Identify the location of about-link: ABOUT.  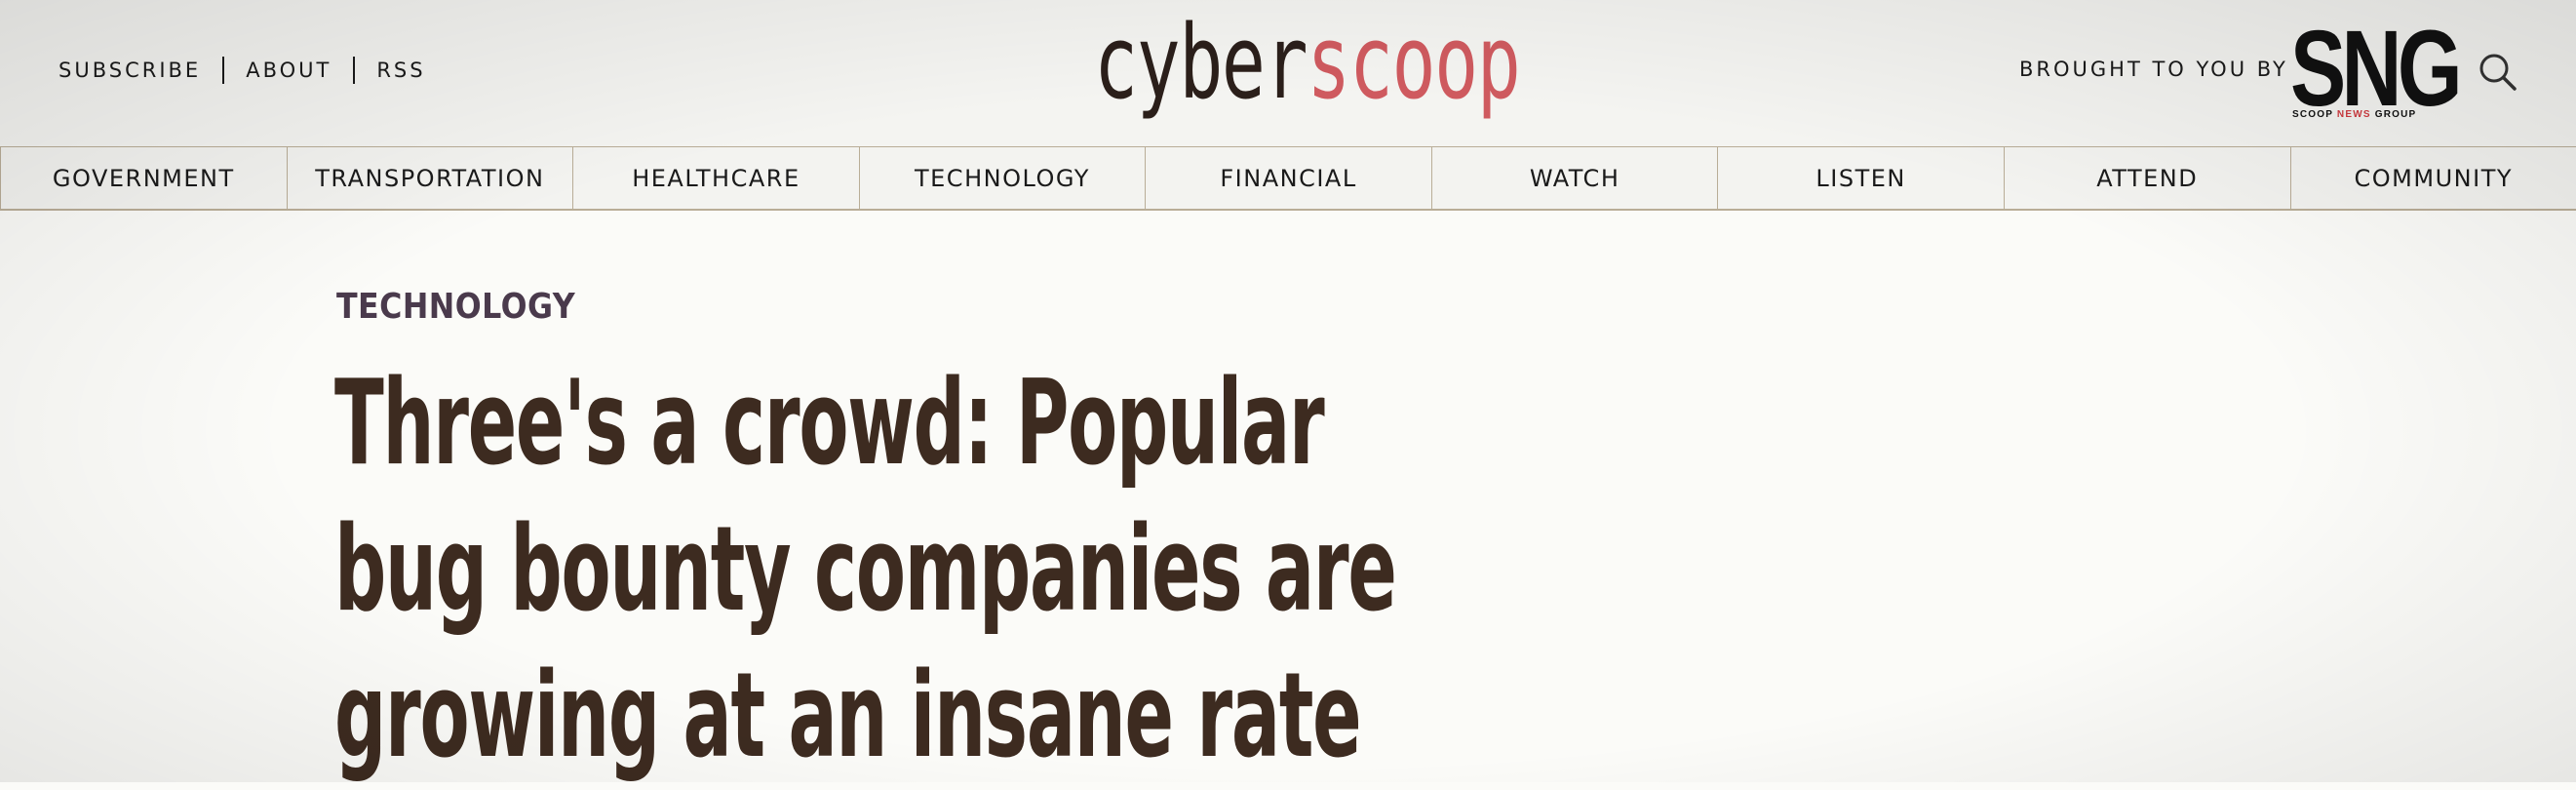
(289, 70).